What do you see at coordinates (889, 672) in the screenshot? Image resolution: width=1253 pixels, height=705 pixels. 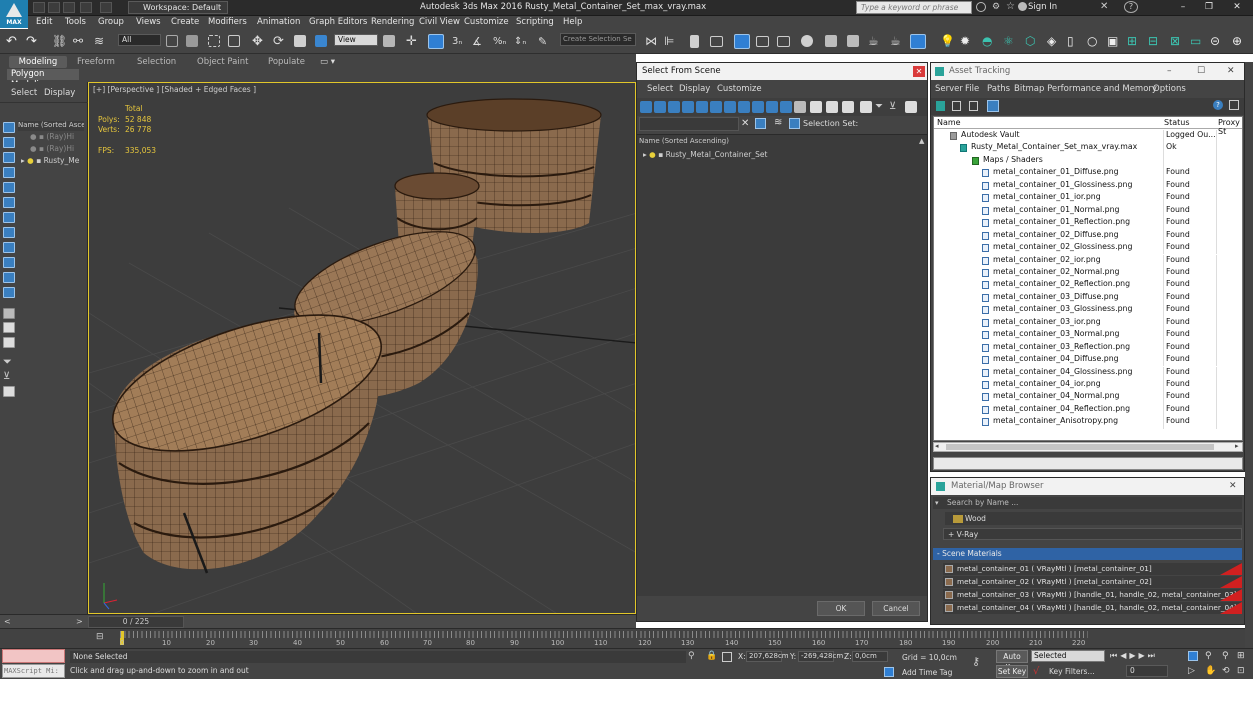 I see `time-tag-icon` at bounding box center [889, 672].